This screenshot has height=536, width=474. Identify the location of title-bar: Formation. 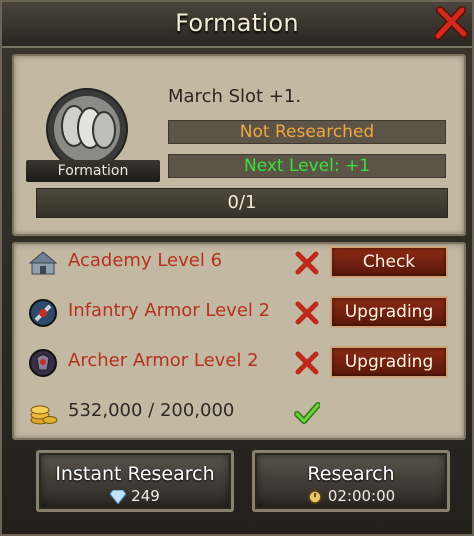
(237, 25).